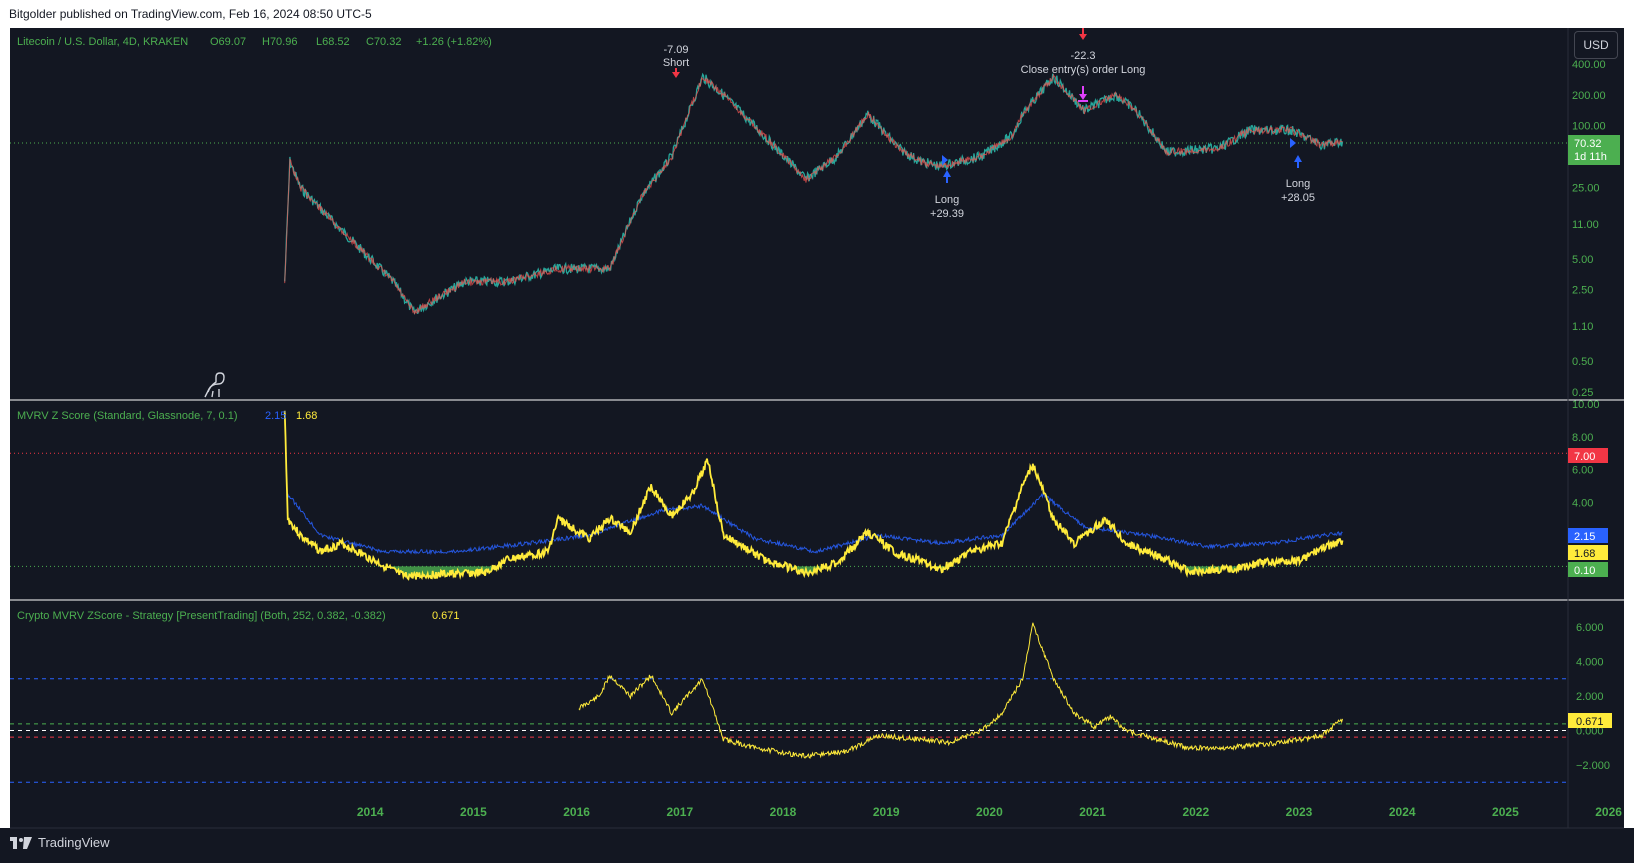 The height and width of the screenshot is (863, 1634). What do you see at coordinates (1584, 571) in the screenshot?
I see `mvrv-badge-green-value: 0.10` at bounding box center [1584, 571].